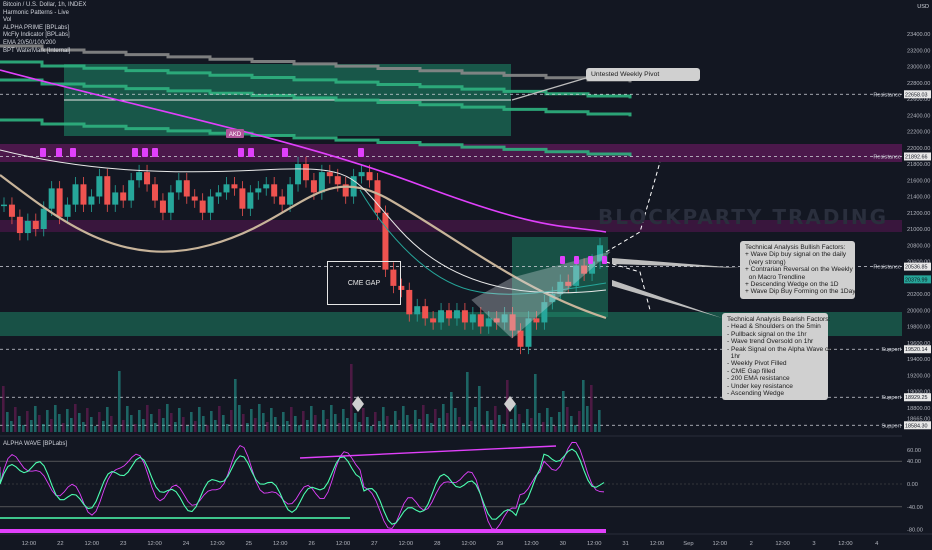 The width and height of the screenshot is (932, 550). I want to click on price-tag-value: 19520.14, so click(916, 350).